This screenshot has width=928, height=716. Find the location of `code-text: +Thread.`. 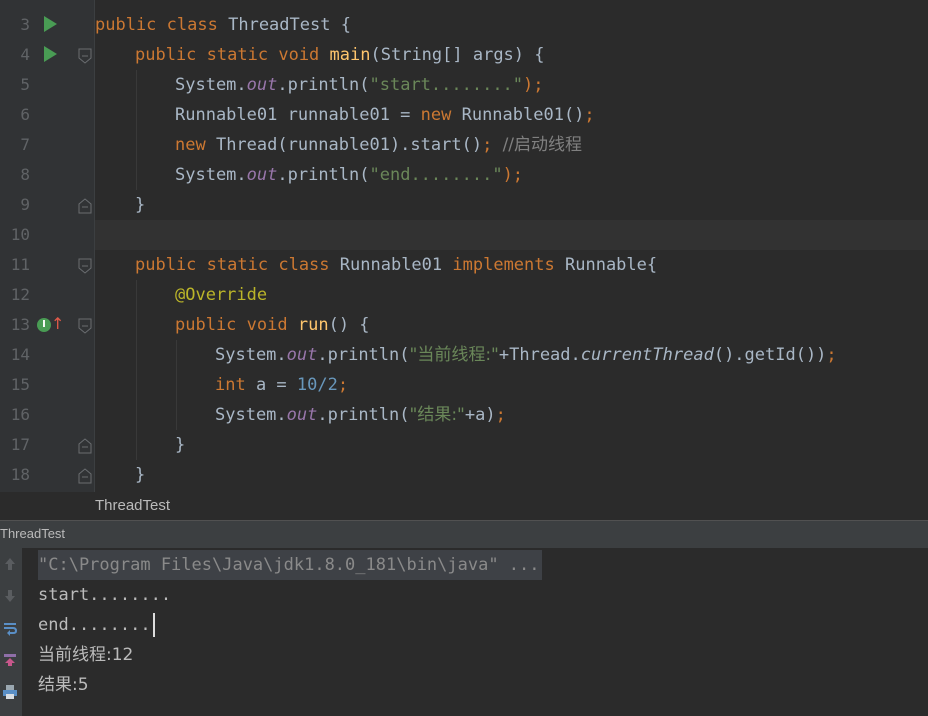

code-text: +Thread. is located at coordinates (539, 355).